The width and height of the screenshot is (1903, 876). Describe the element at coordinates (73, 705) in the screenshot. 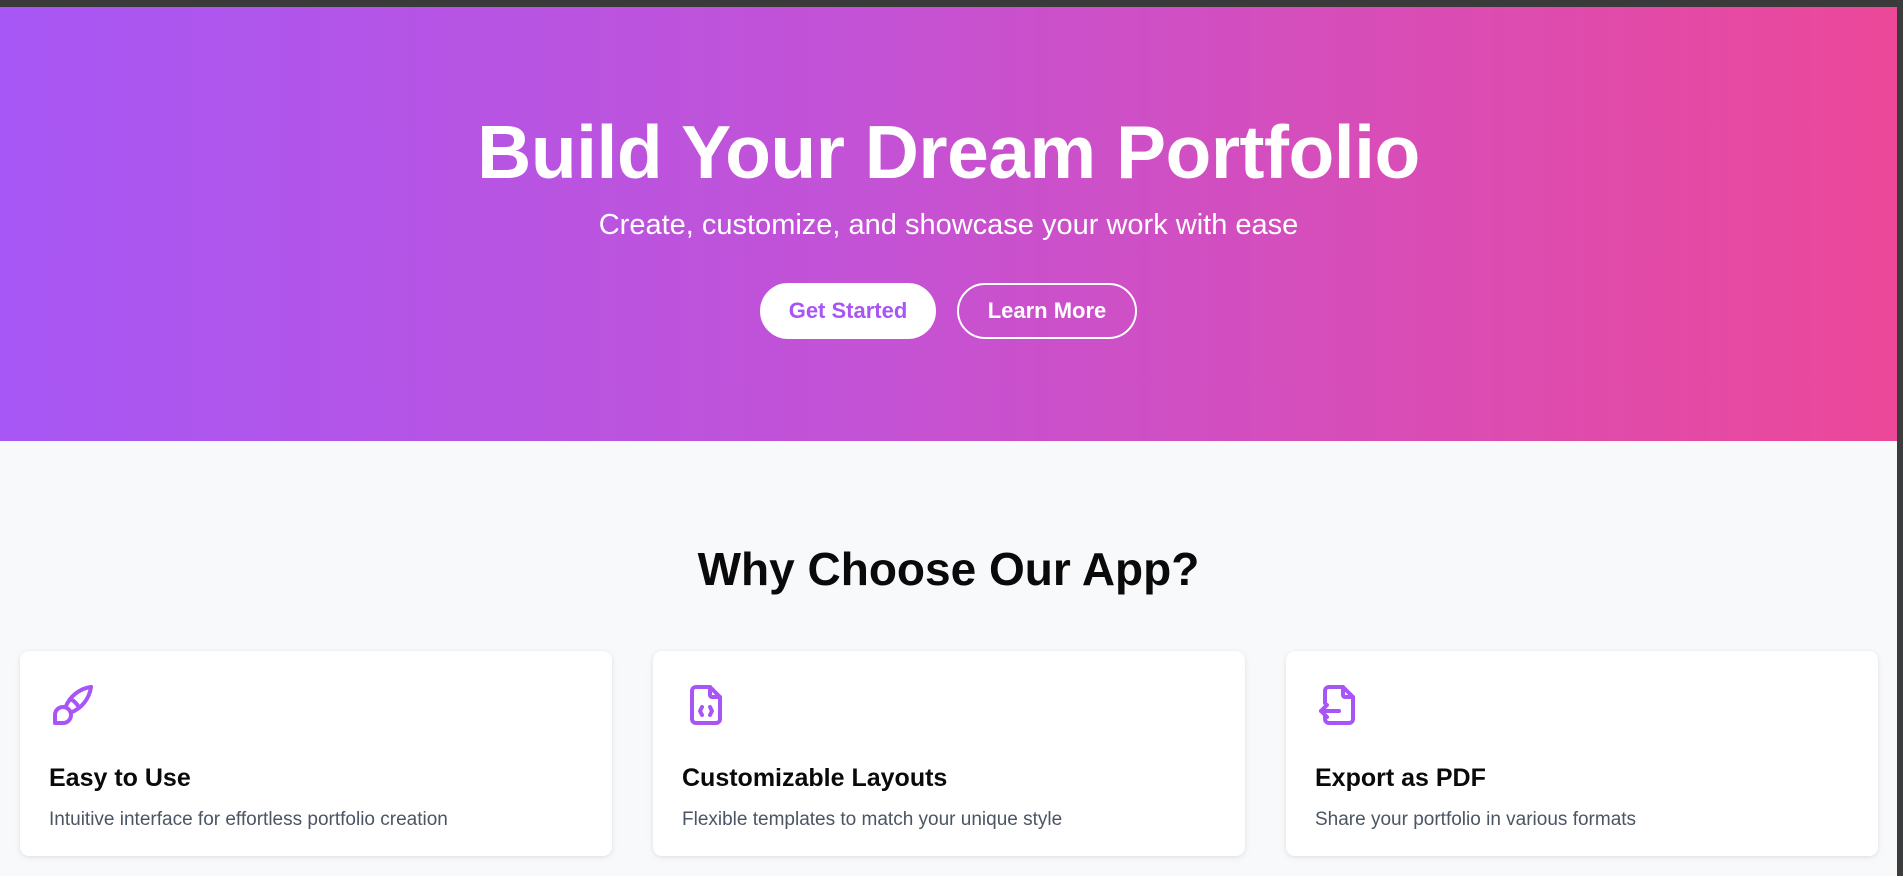

I see `paintbrush-icon` at that location.